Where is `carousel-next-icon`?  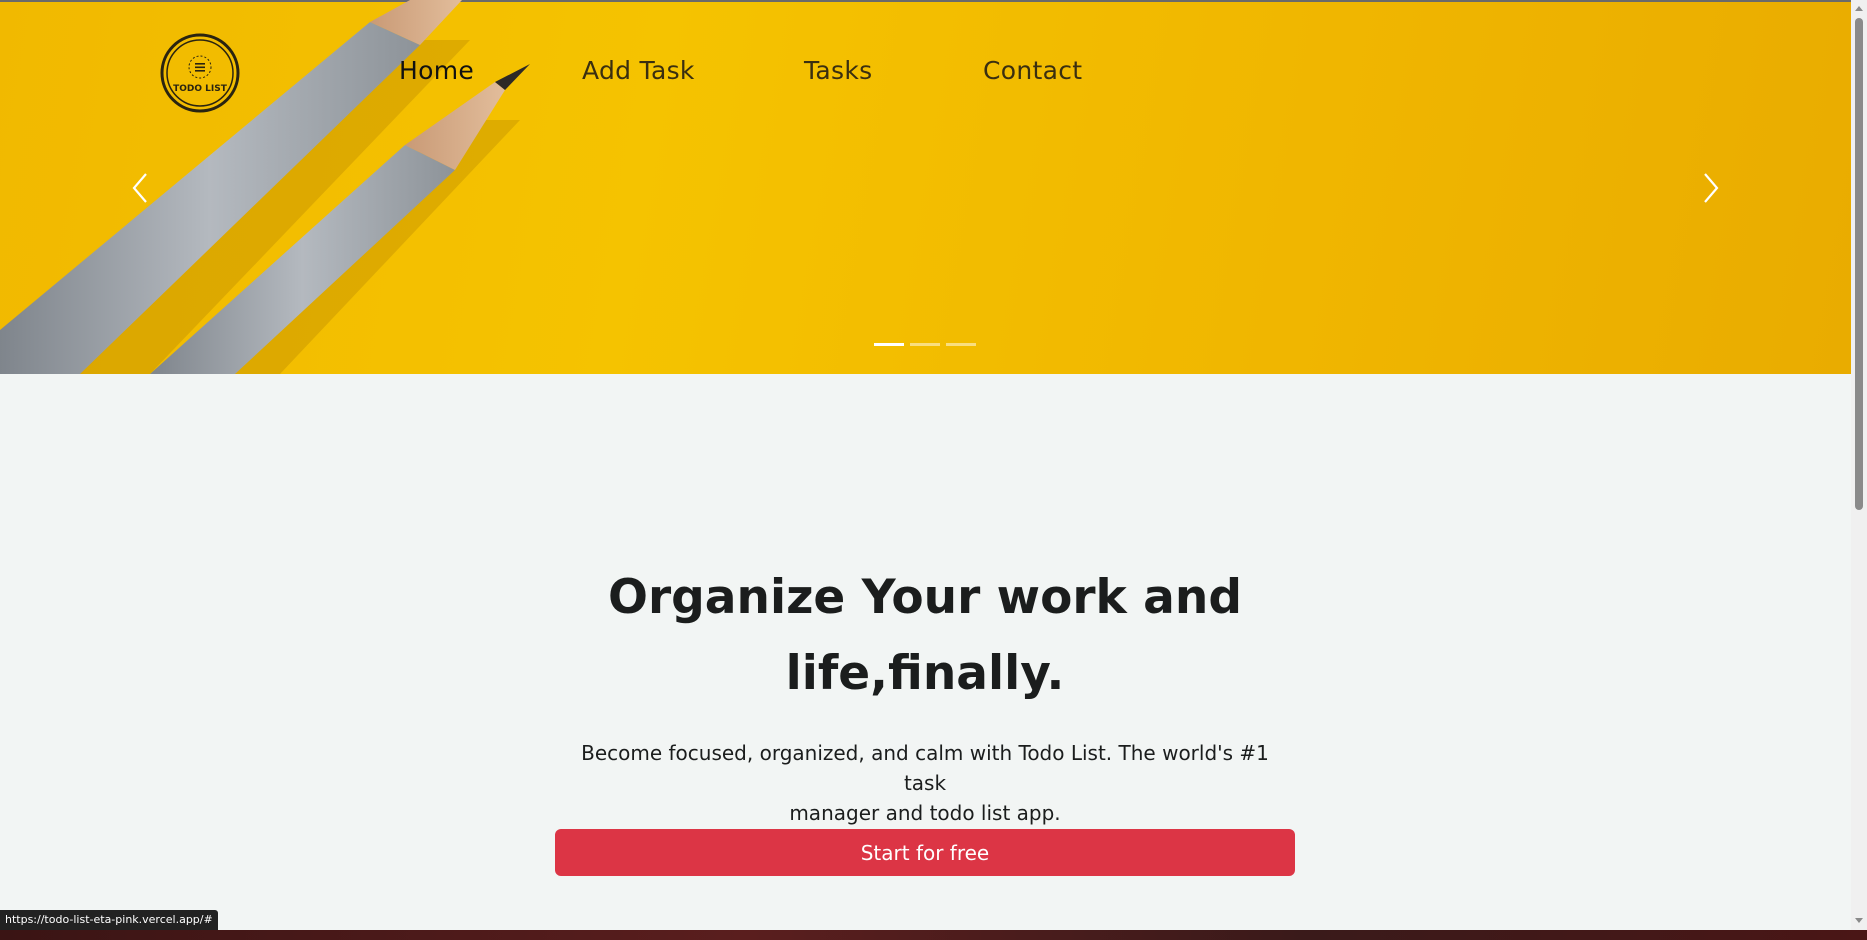
carousel-next-icon is located at coordinates (1711, 188).